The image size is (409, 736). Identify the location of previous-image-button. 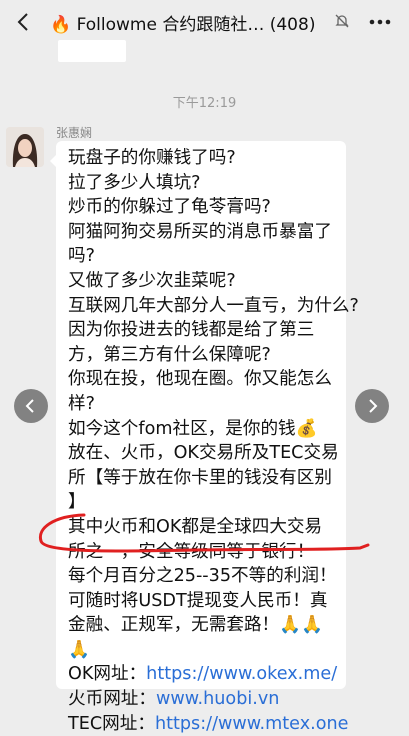
(31, 406).